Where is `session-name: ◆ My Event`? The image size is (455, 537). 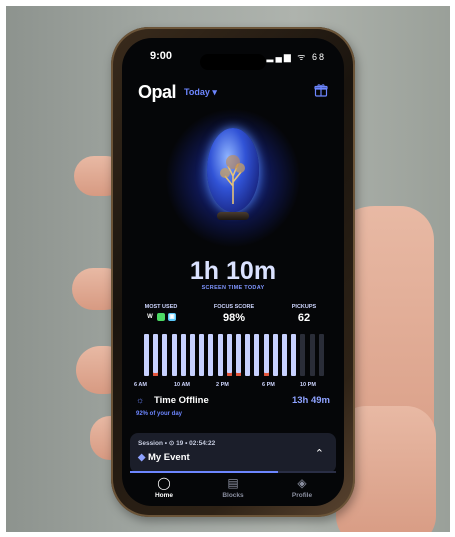 session-name: ◆ My Event is located at coordinates (164, 457).